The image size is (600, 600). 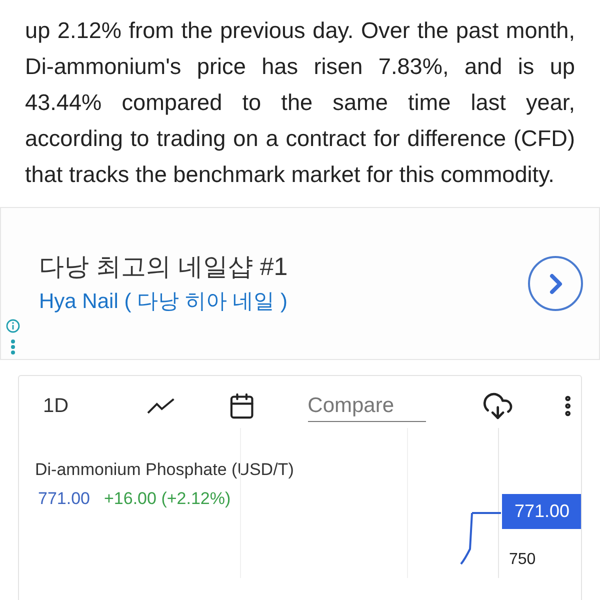 What do you see at coordinates (64, 499) in the screenshot?
I see `current-price: 771.00` at bounding box center [64, 499].